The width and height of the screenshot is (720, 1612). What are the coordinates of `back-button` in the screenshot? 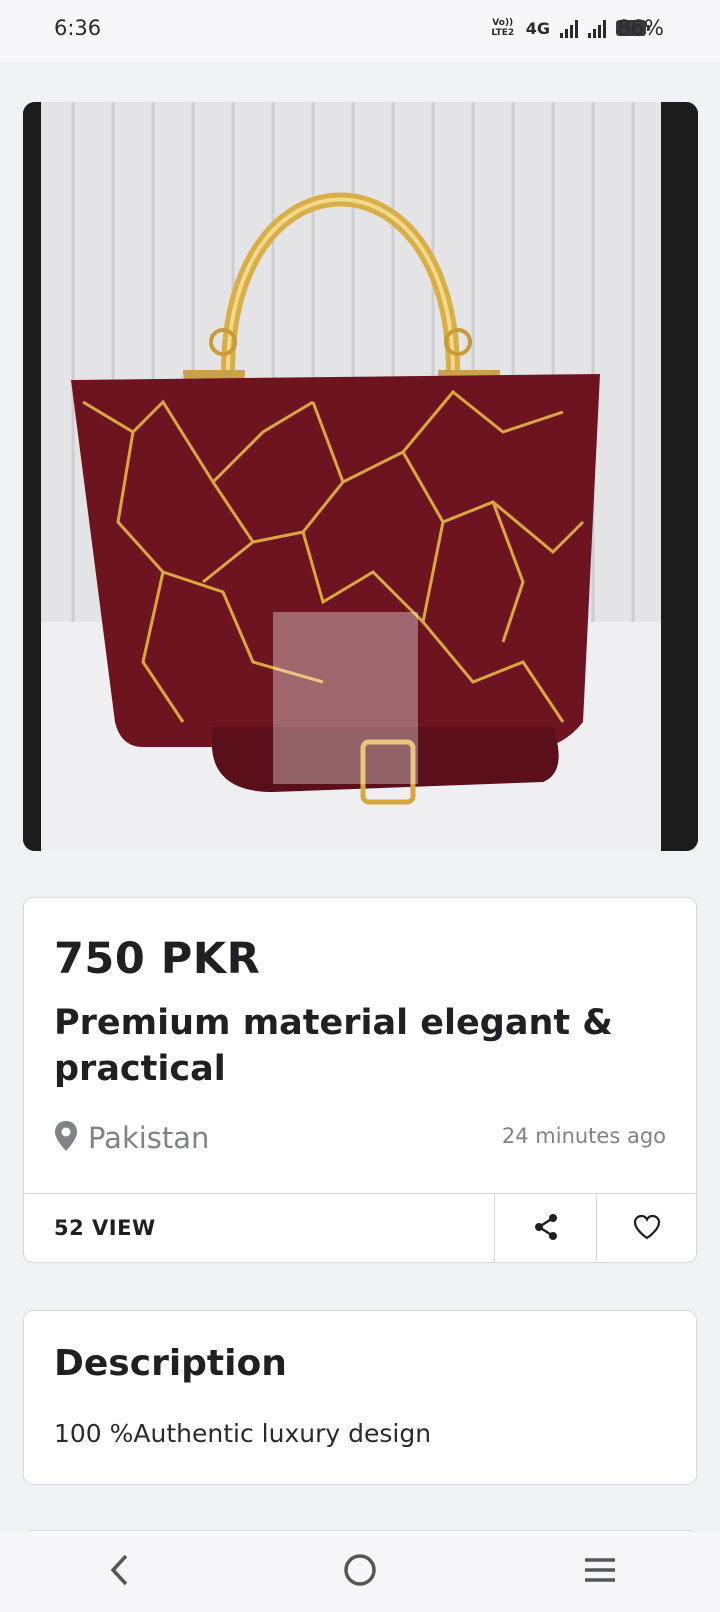 It's located at (120, 1572).